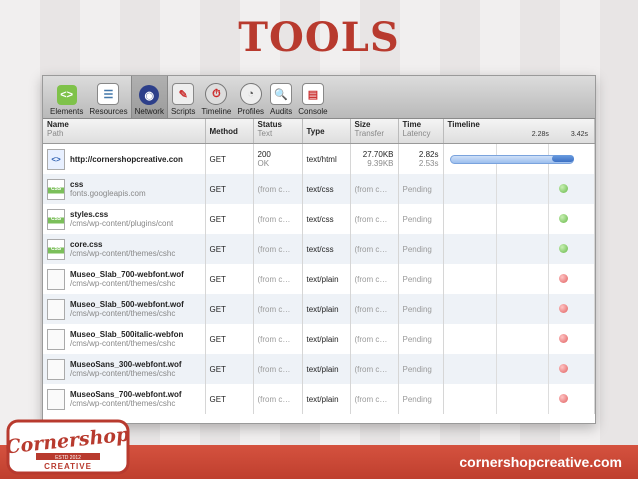 Image resolution: width=638 pixels, height=479 pixels. Describe the element at coordinates (108, 111) in the screenshot. I see `toolbar-label: Resources` at that location.